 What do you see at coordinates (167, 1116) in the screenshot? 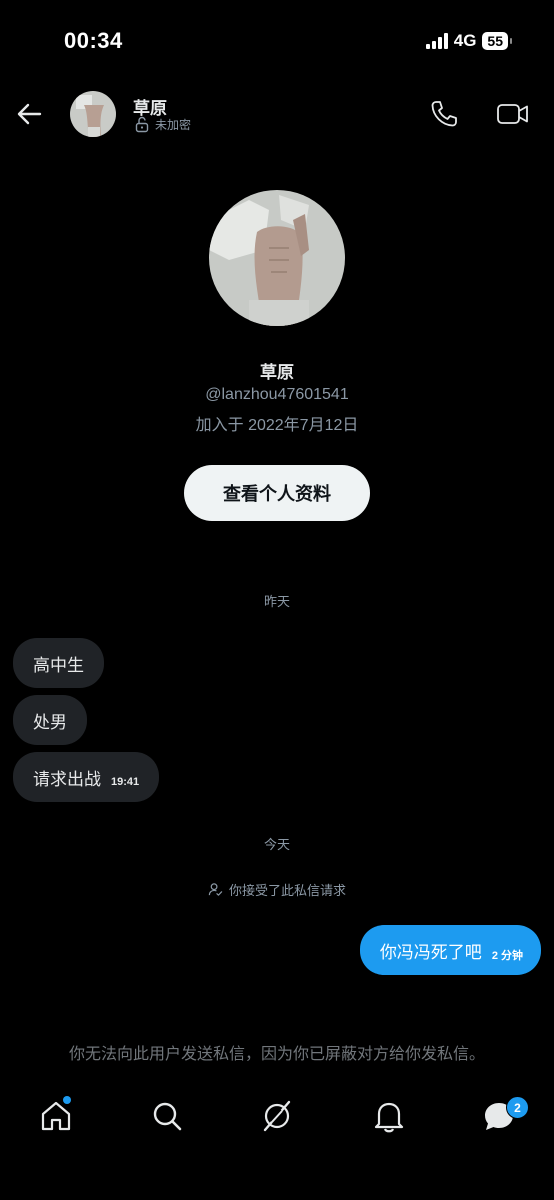
I see `search-icon` at bounding box center [167, 1116].